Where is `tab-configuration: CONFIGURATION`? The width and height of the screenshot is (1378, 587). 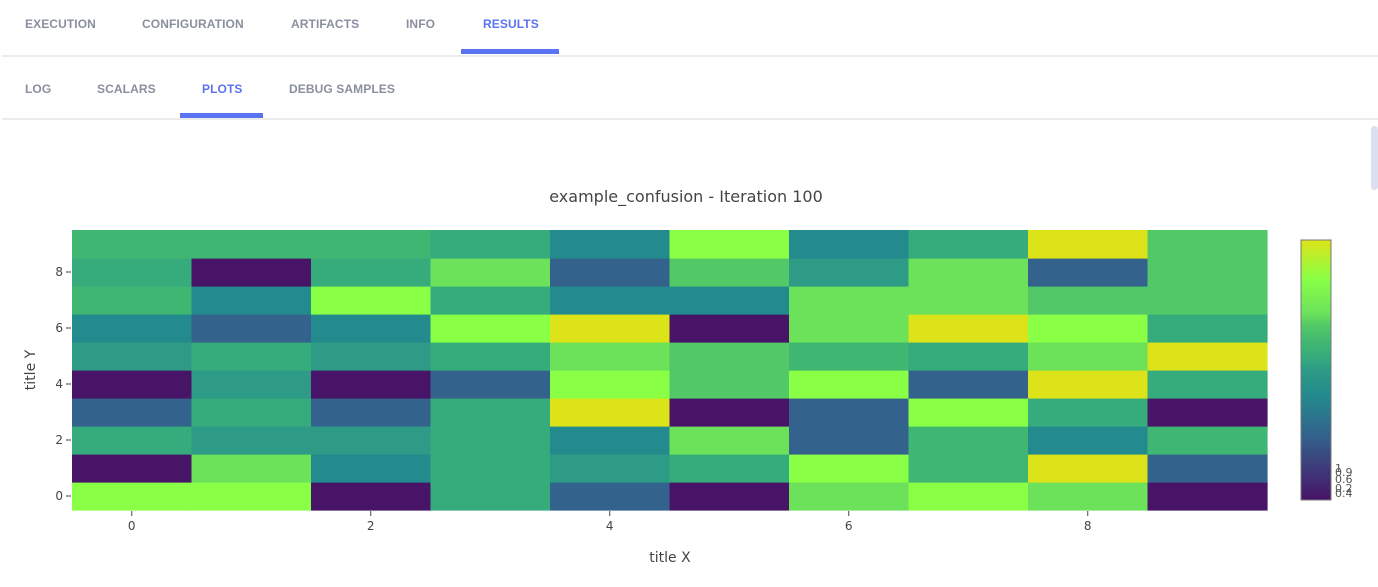
tab-configuration: CONFIGURATION is located at coordinates (193, 24).